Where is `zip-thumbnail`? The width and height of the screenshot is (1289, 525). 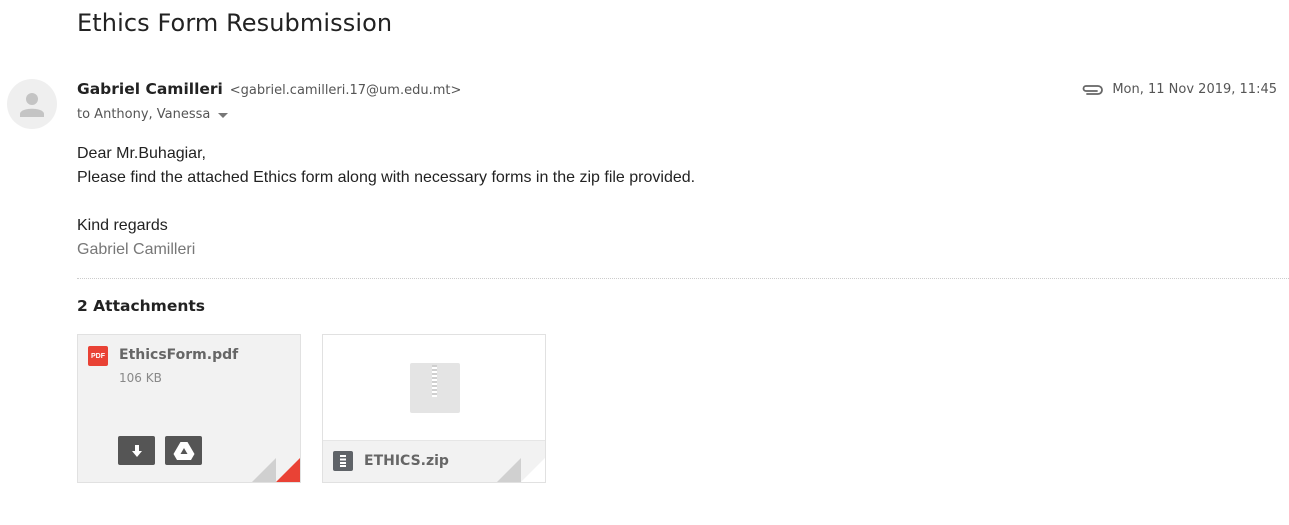 zip-thumbnail is located at coordinates (435, 388).